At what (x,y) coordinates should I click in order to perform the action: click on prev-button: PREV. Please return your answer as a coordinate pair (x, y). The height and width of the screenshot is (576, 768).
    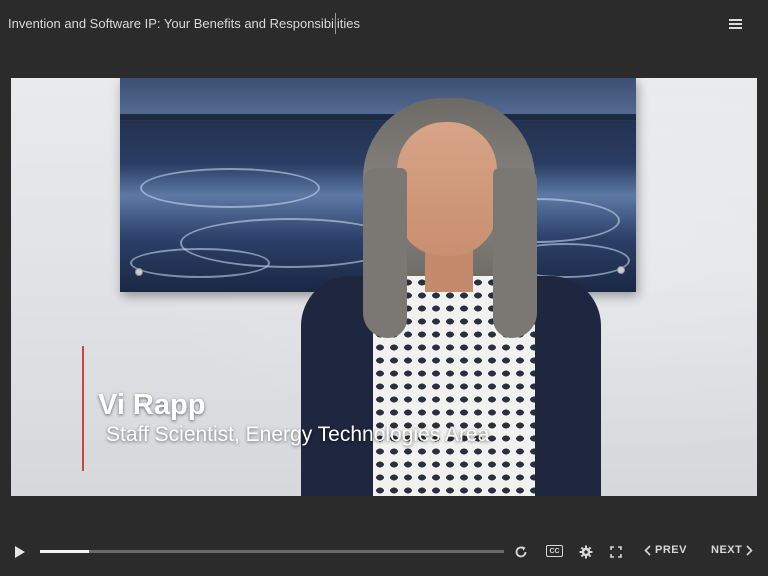
    Looking at the image, I should click on (665, 550).